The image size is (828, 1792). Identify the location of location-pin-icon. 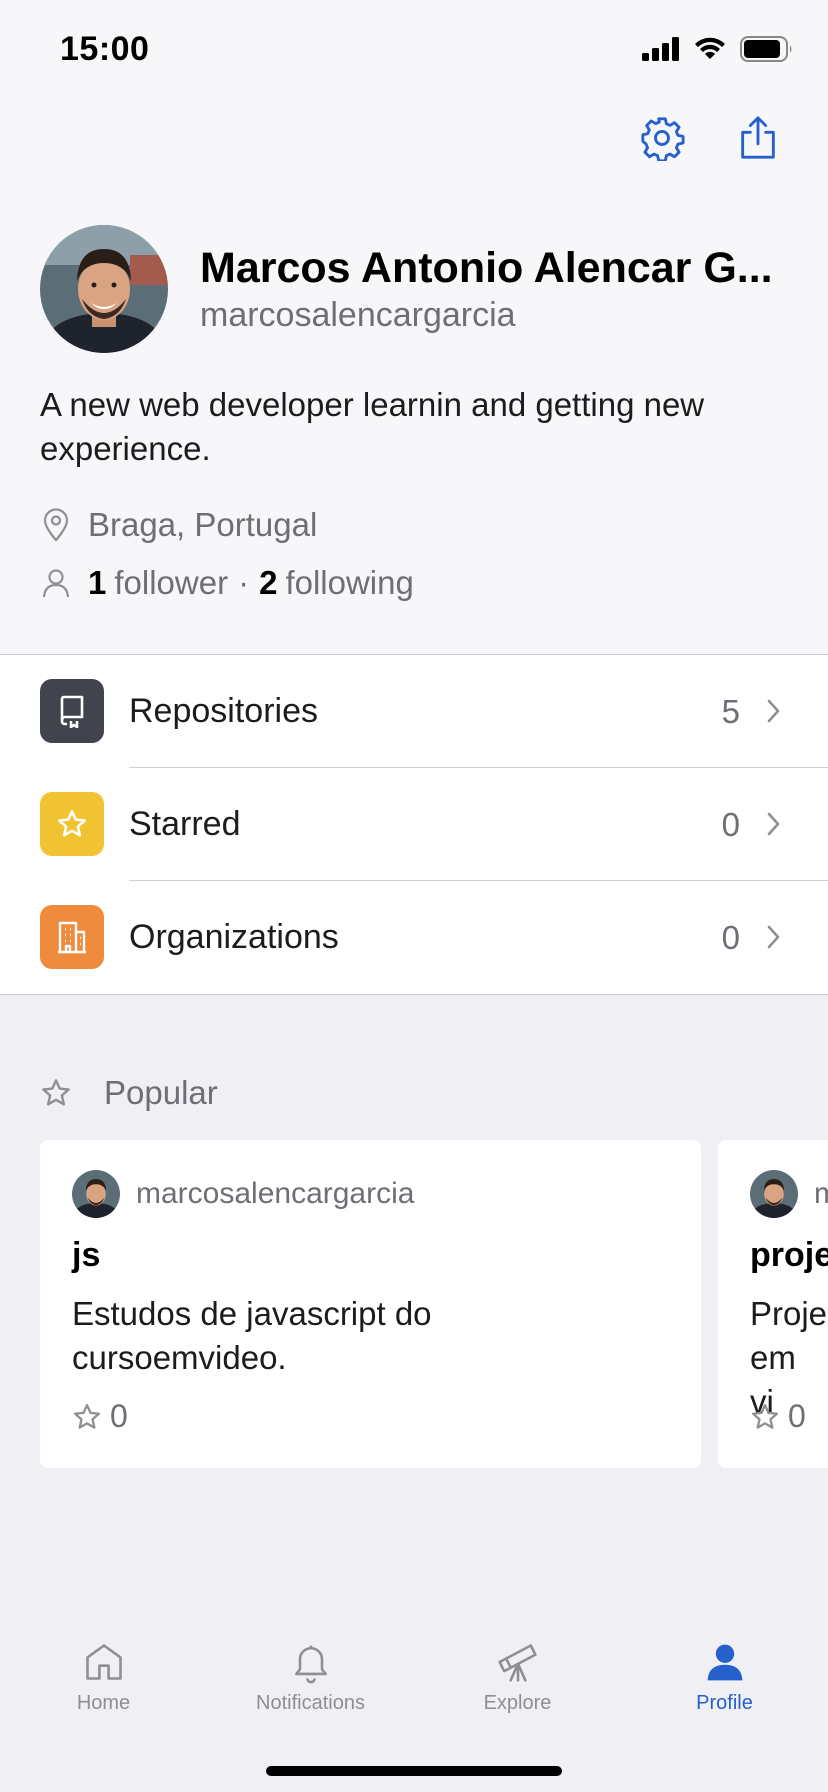
(56, 525).